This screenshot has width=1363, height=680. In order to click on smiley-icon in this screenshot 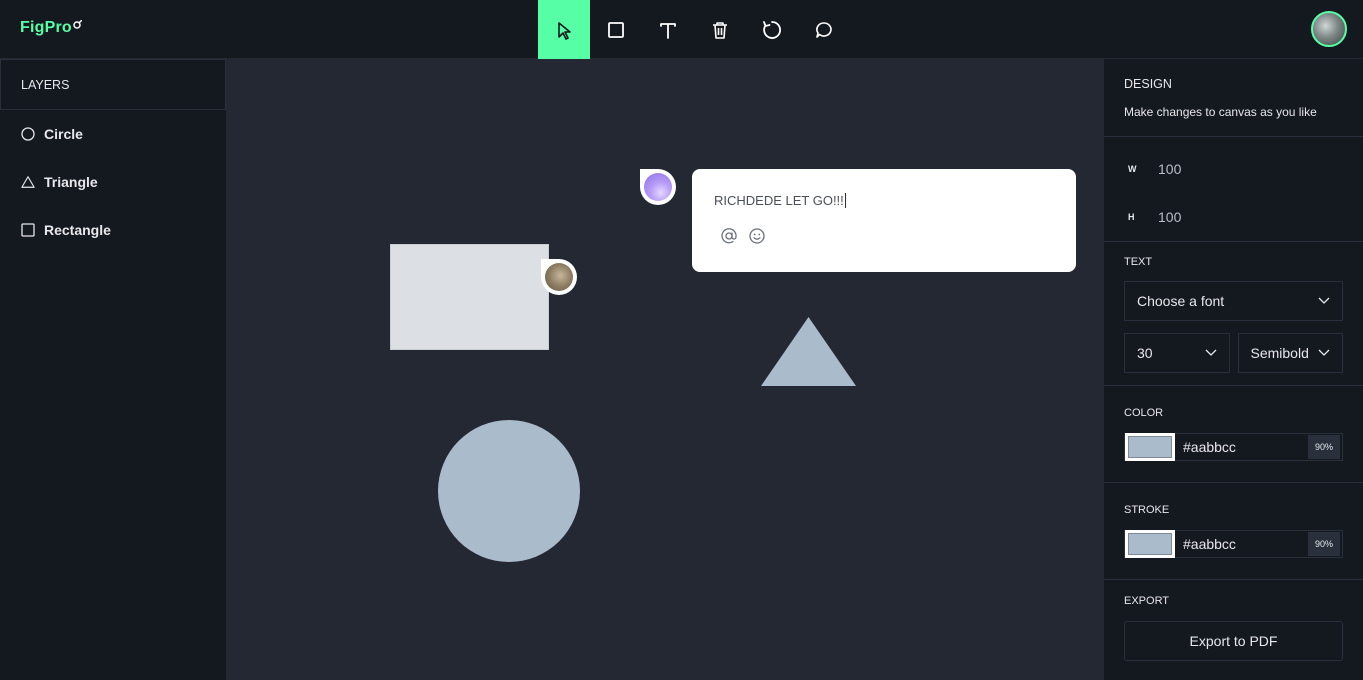, I will do `click(757, 236)`.